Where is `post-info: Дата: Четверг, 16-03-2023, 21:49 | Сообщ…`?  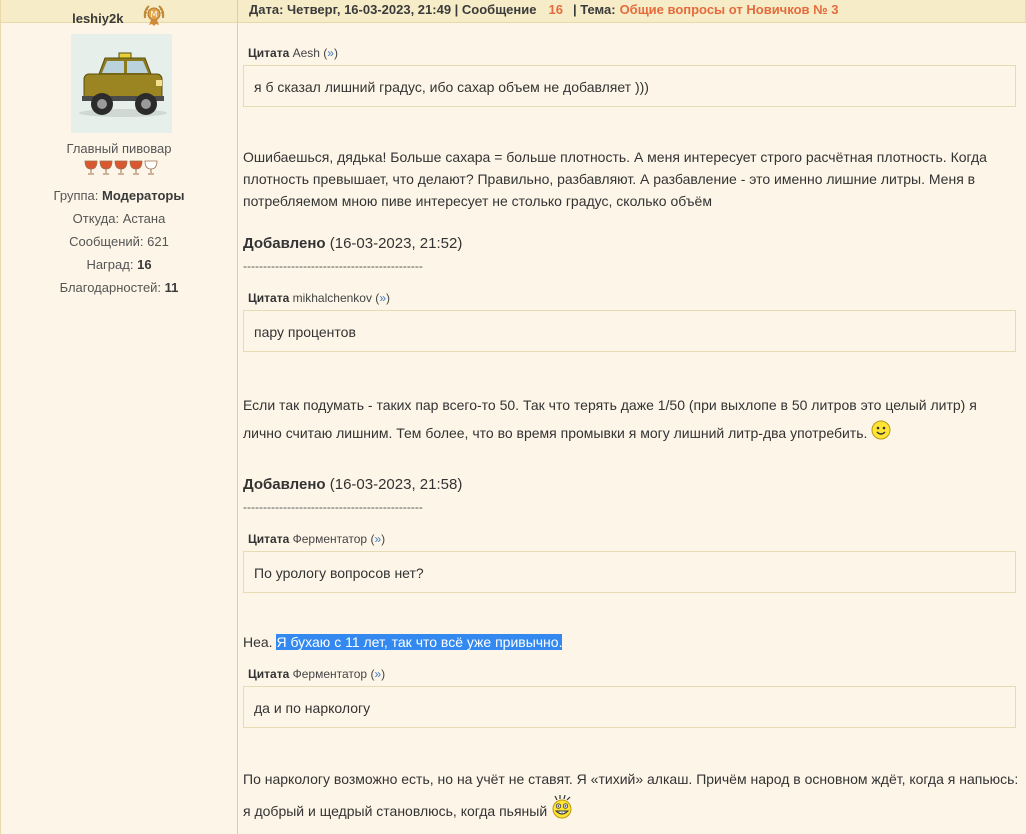
post-info: Дата: Четверг, 16-03-2023, 21:49 | Сообщ… is located at coordinates (543, 9).